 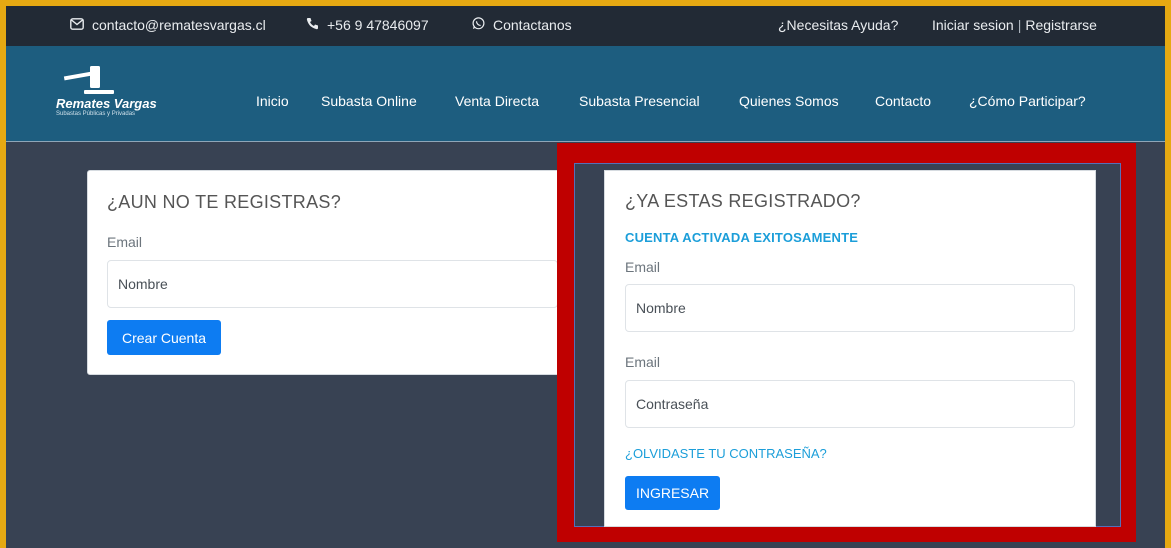 I want to click on phone-icon, so click(x=312, y=25).